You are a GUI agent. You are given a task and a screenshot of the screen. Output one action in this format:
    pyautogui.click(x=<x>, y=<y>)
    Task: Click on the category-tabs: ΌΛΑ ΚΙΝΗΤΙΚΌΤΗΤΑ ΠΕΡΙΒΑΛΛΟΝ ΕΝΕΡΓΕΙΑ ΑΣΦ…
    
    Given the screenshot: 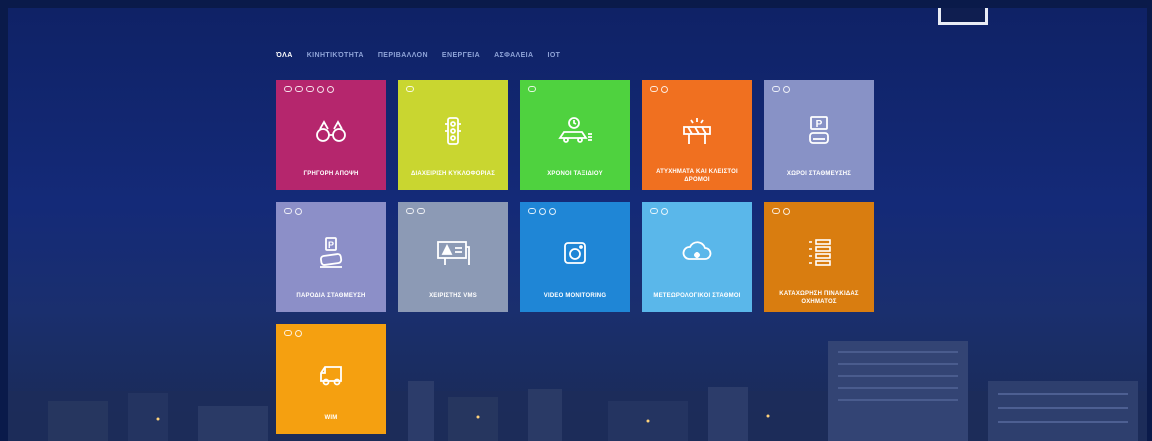 What is the action you would take?
    pyautogui.click(x=418, y=55)
    